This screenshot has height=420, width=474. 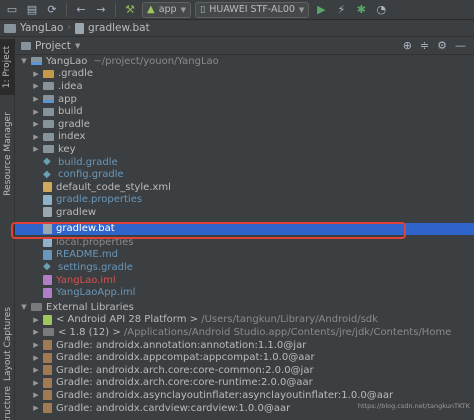 What do you see at coordinates (244, 99) in the screenshot?
I see `tree-item-app: ▶ app` at bounding box center [244, 99].